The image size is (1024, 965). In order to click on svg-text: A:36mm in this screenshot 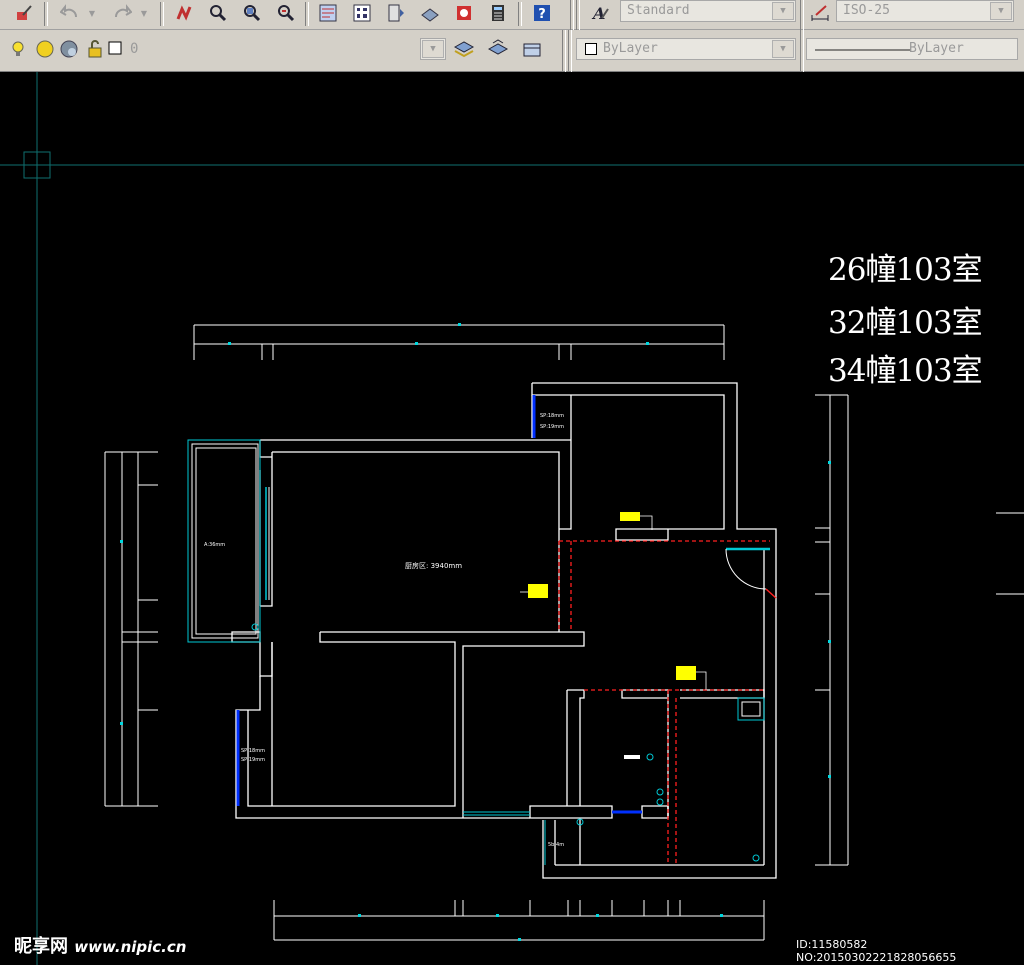, I will do `click(214, 545)`.